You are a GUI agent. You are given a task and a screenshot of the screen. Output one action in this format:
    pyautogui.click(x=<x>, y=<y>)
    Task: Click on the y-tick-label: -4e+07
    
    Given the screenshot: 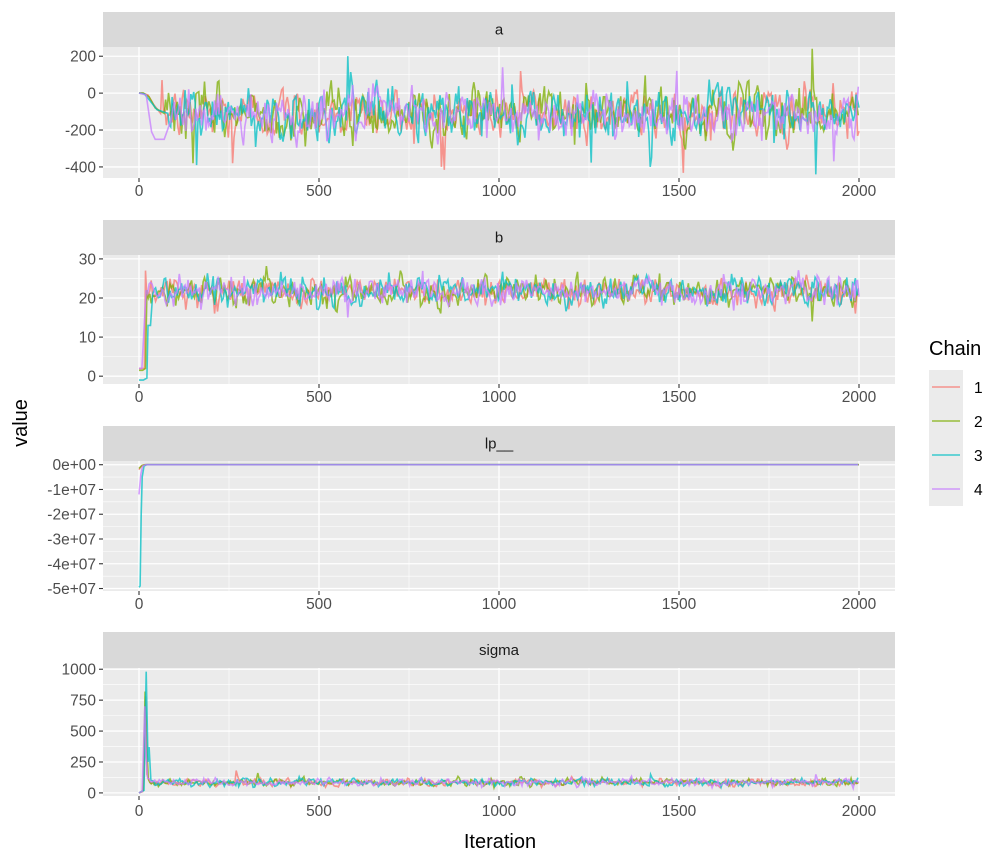 What is the action you would take?
    pyautogui.click(x=71, y=564)
    